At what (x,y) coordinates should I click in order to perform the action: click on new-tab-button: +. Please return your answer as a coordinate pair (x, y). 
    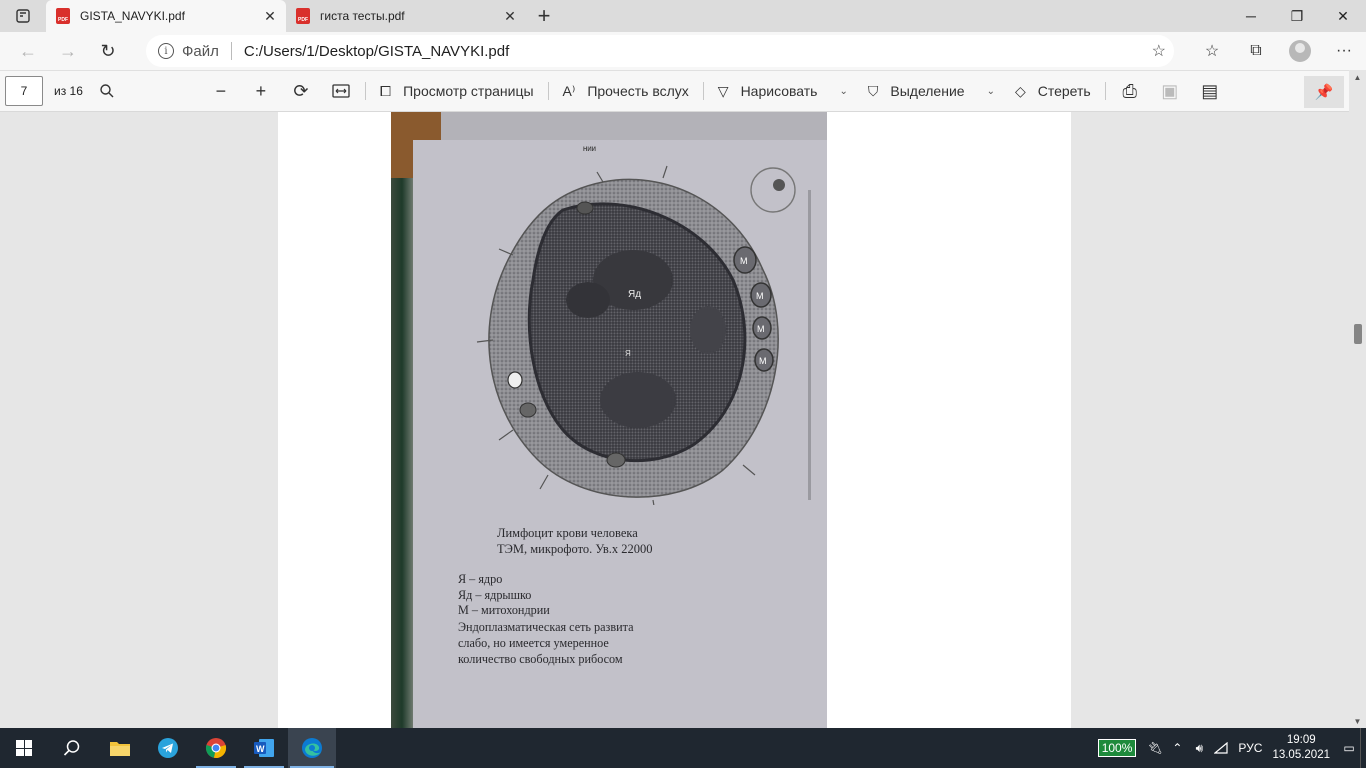
    Looking at the image, I should click on (544, 16).